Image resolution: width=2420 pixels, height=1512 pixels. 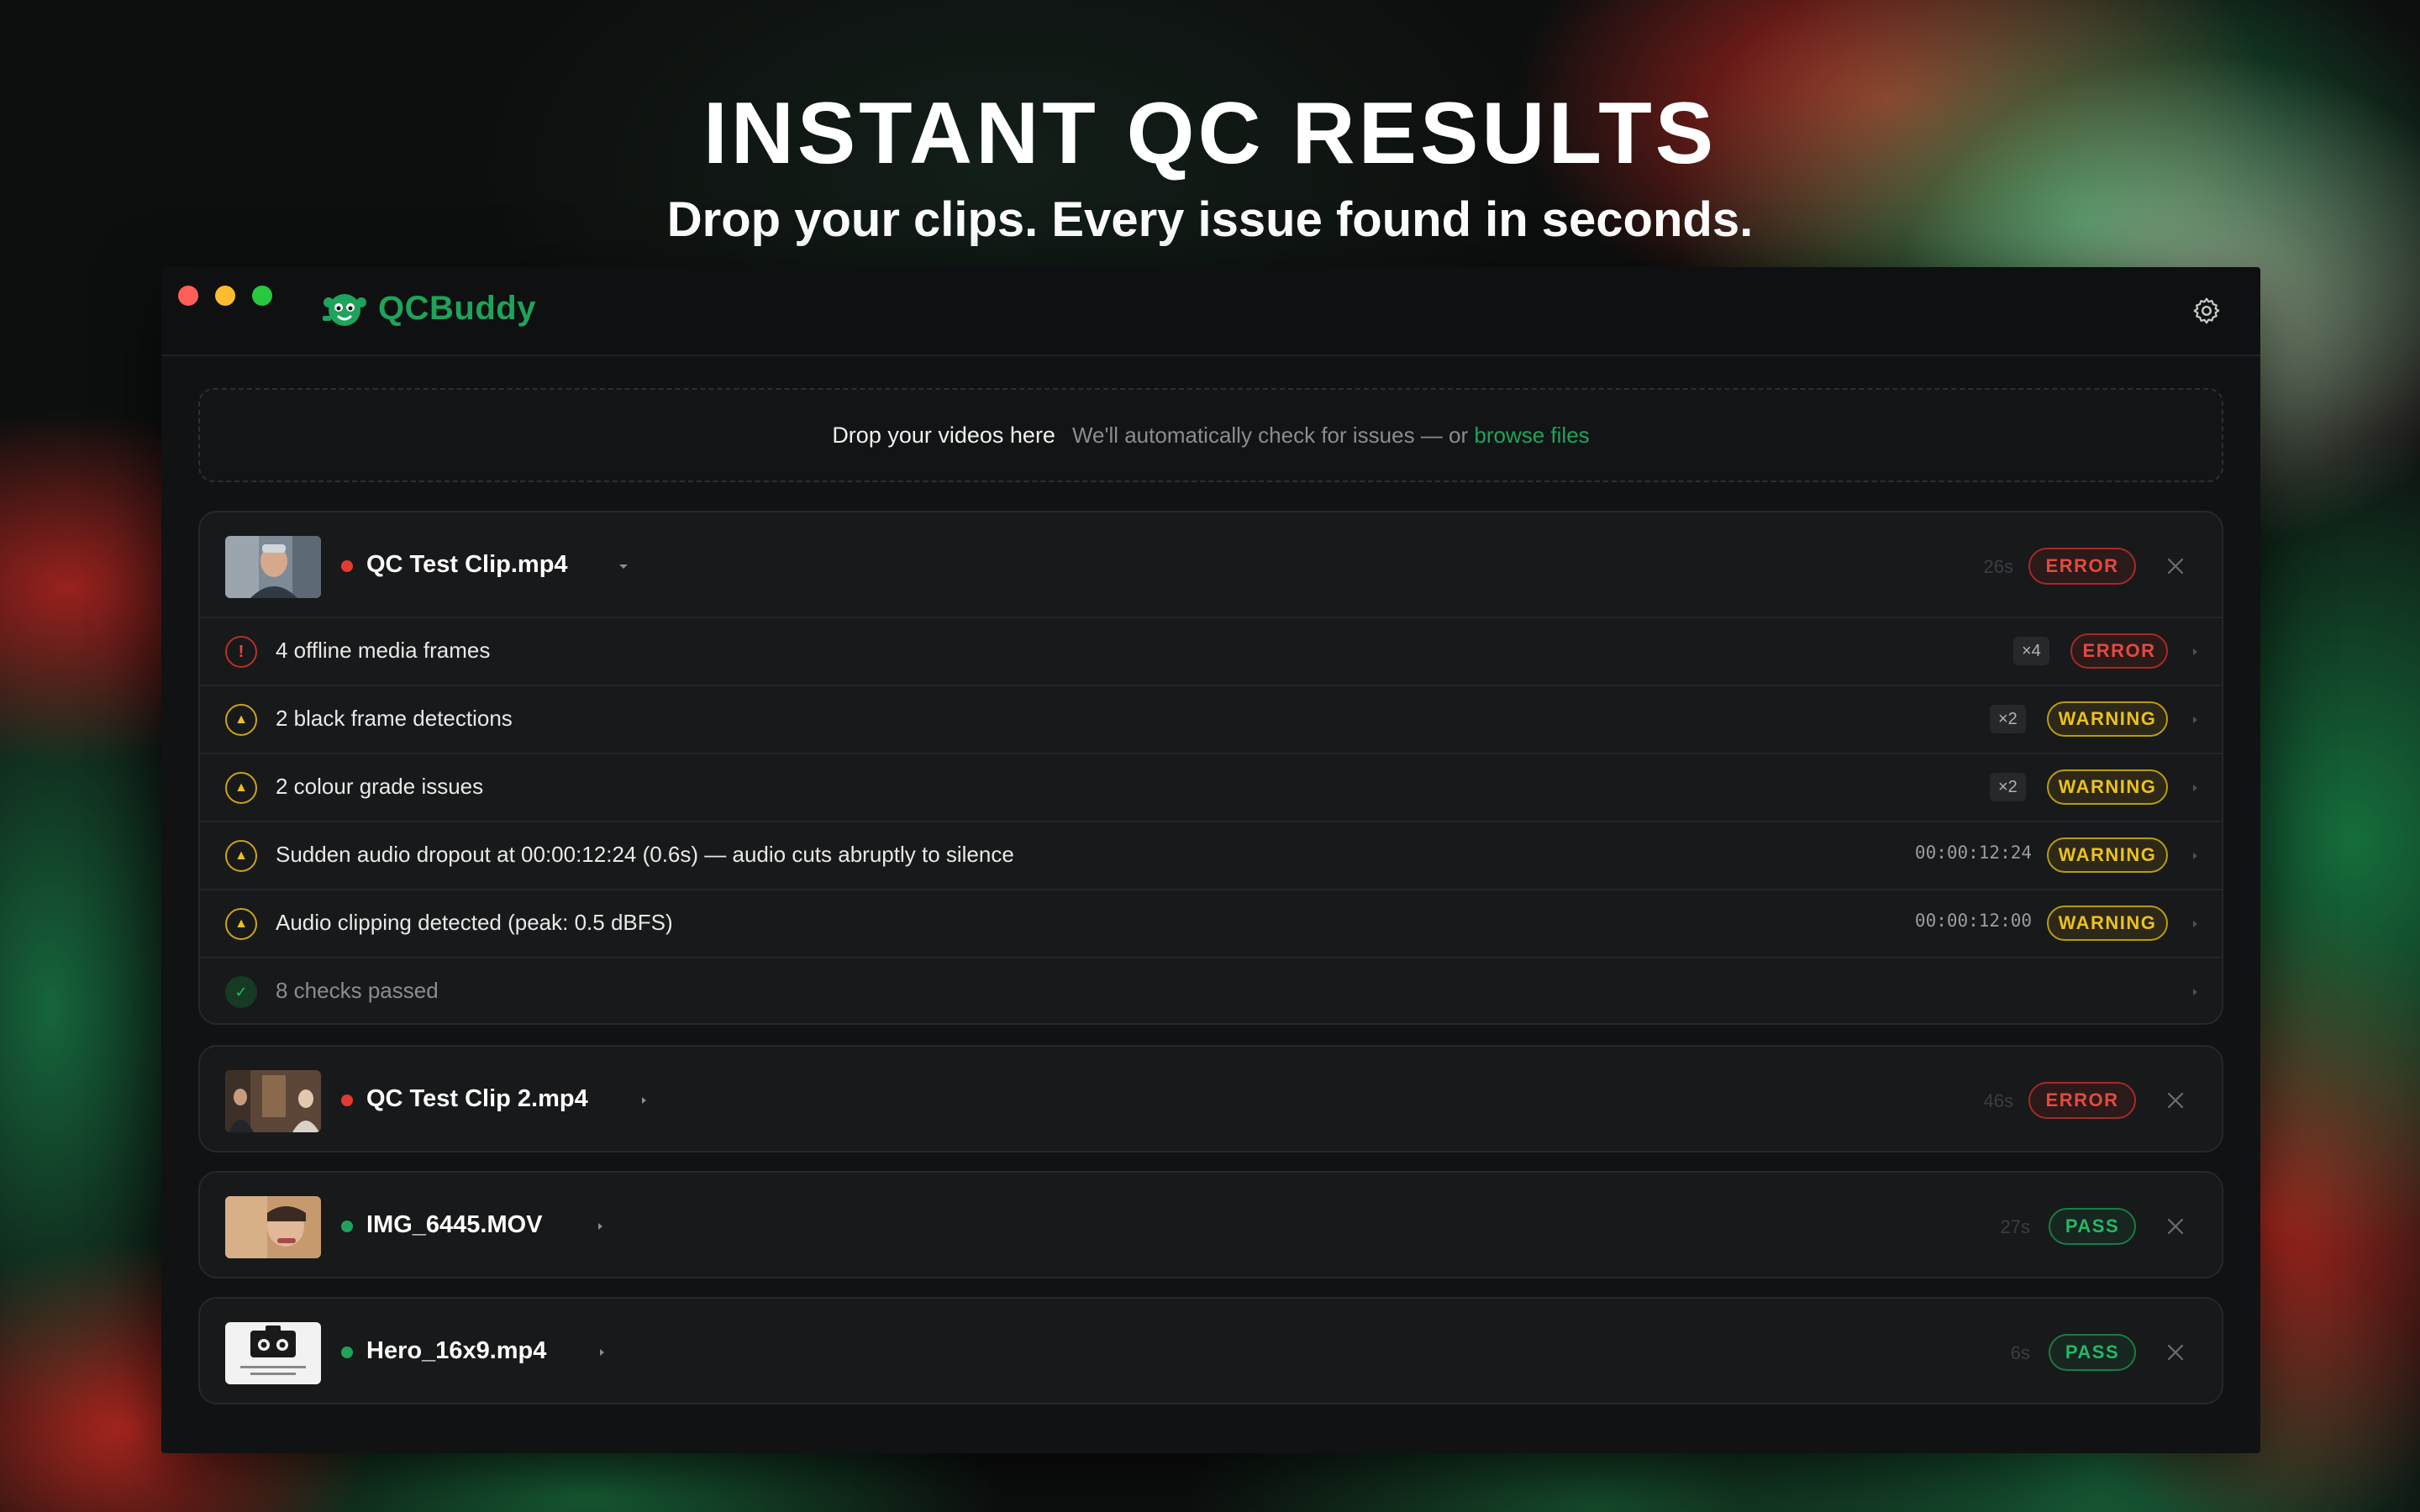 I want to click on issue-text: 4 offline media frames, so click(x=383, y=650).